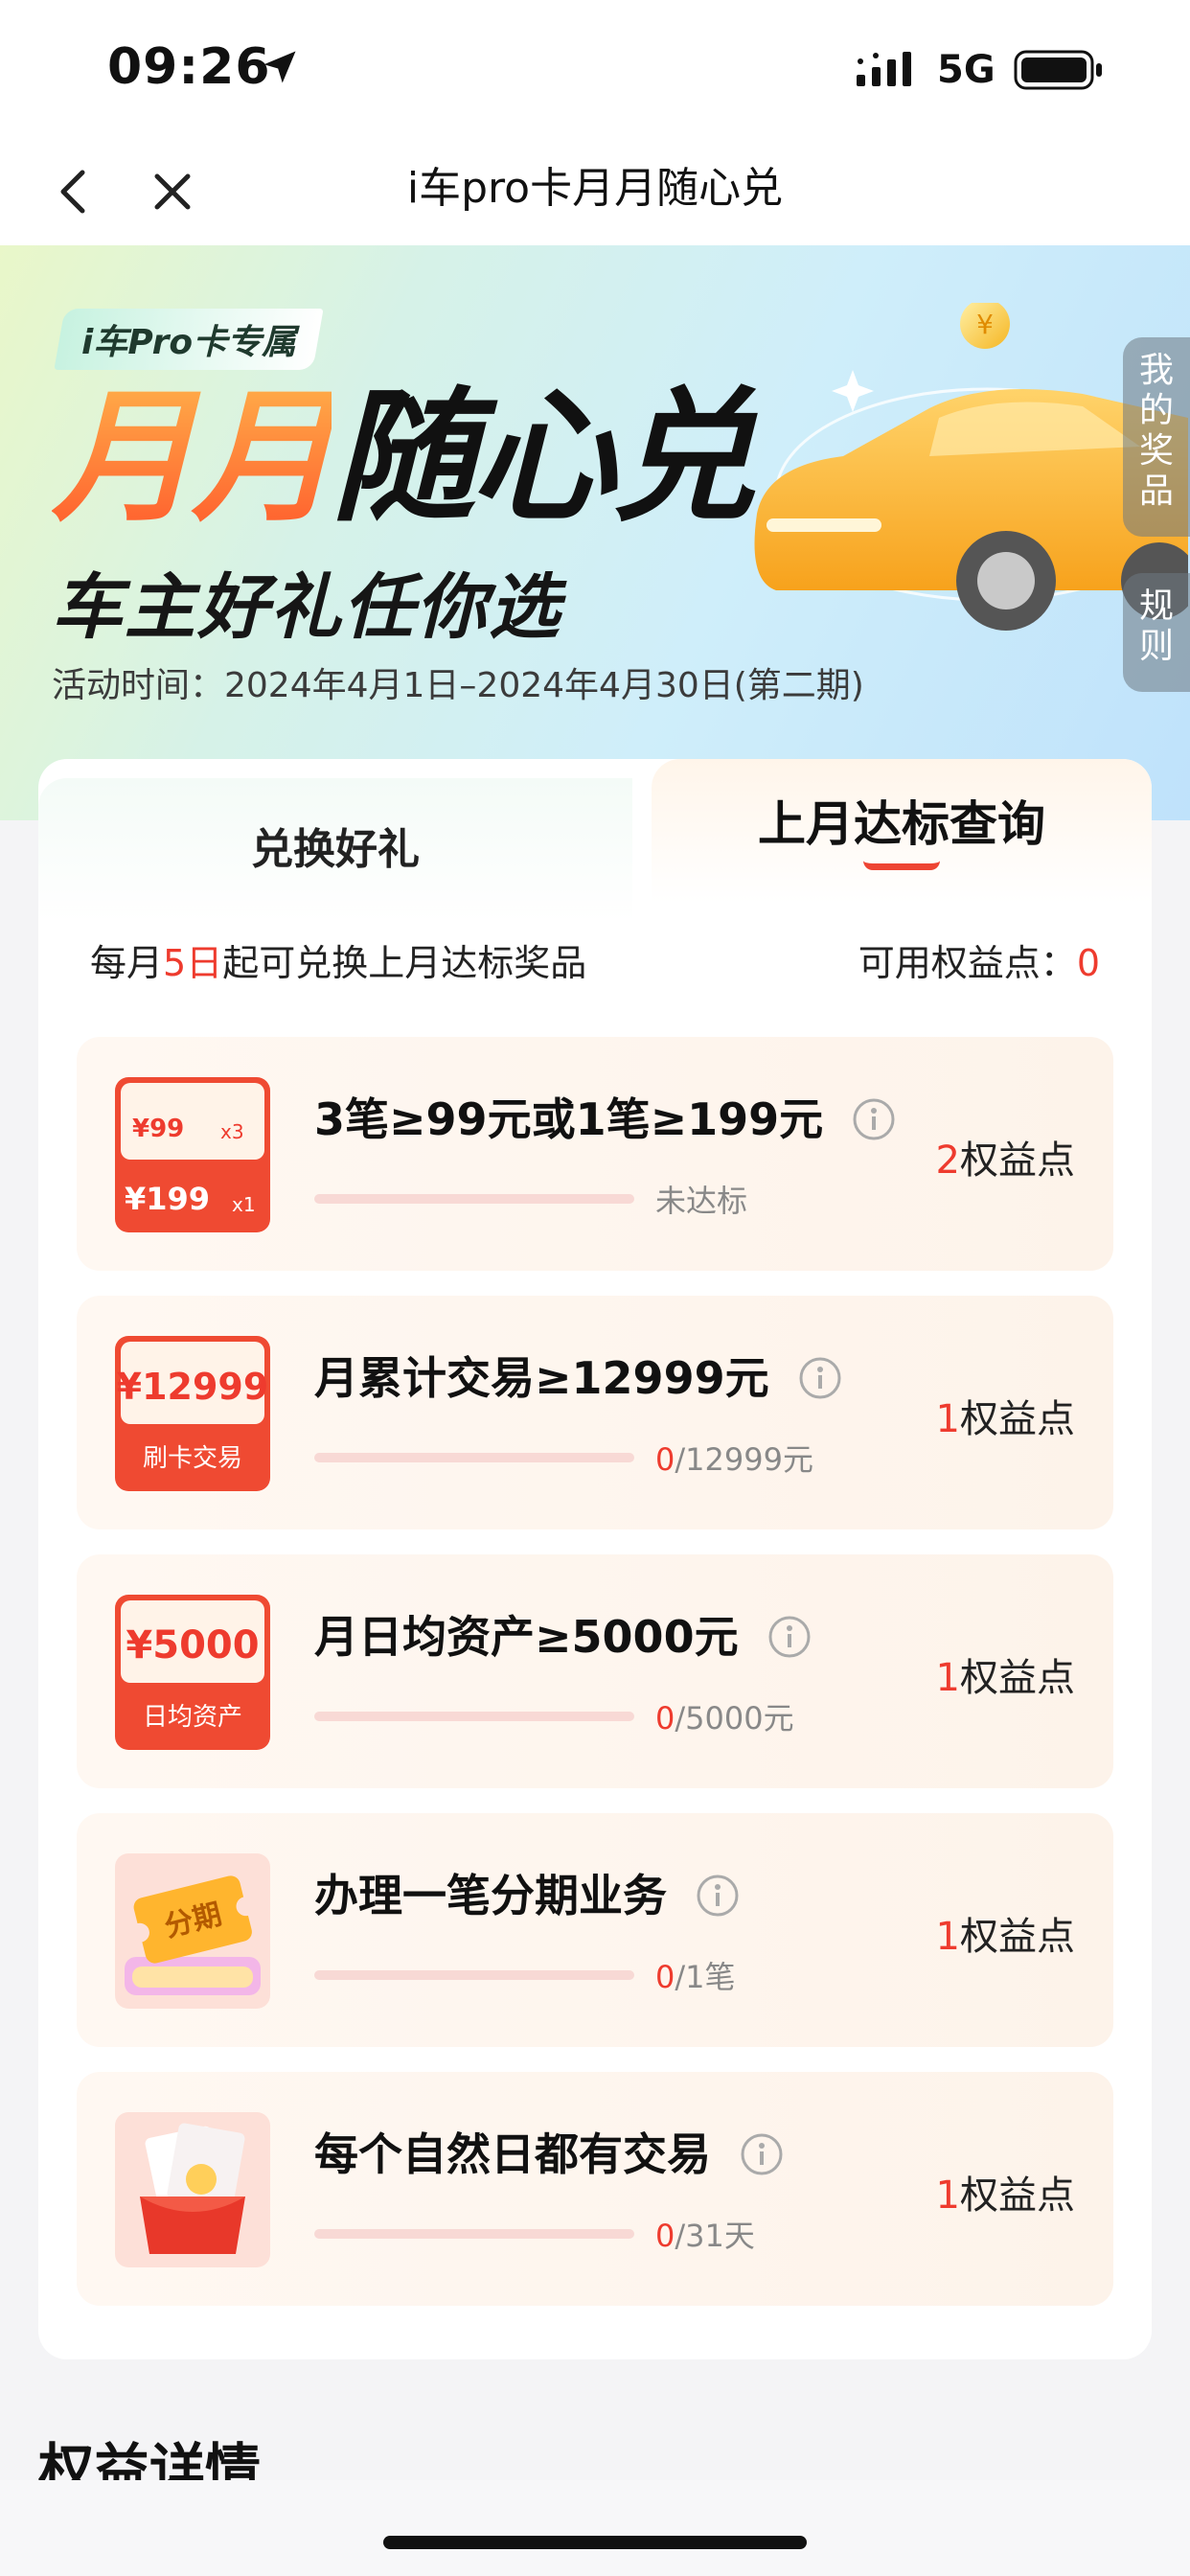  Describe the element at coordinates (595, 1930) in the screenshot. I see `task-item: 分期 办理一笔分期业务 0/1笔 1权益点` at that location.